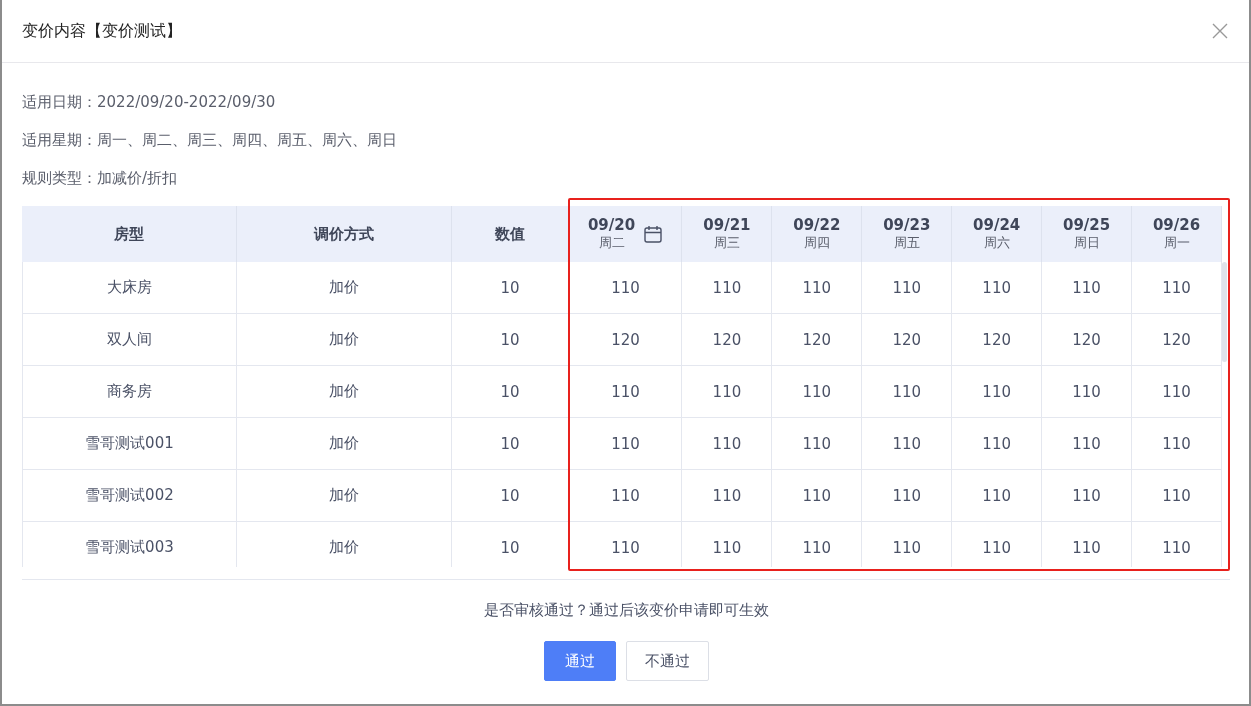  Describe the element at coordinates (210, 140) in the screenshot. I see `info-line: 适用星期：周一、周二、周三、周四、周五、周六、周日` at that location.